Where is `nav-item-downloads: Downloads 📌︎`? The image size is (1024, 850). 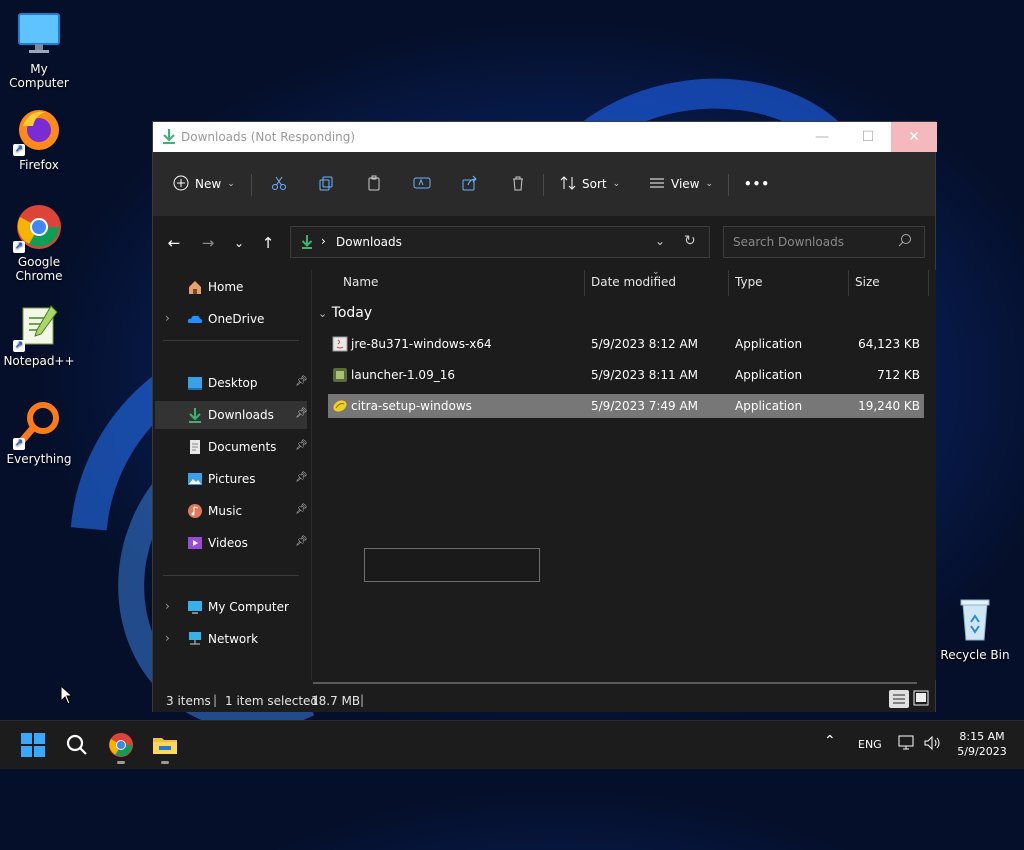 nav-item-downloads: Downloads 📌︎ is located at coordinates (231, 415).